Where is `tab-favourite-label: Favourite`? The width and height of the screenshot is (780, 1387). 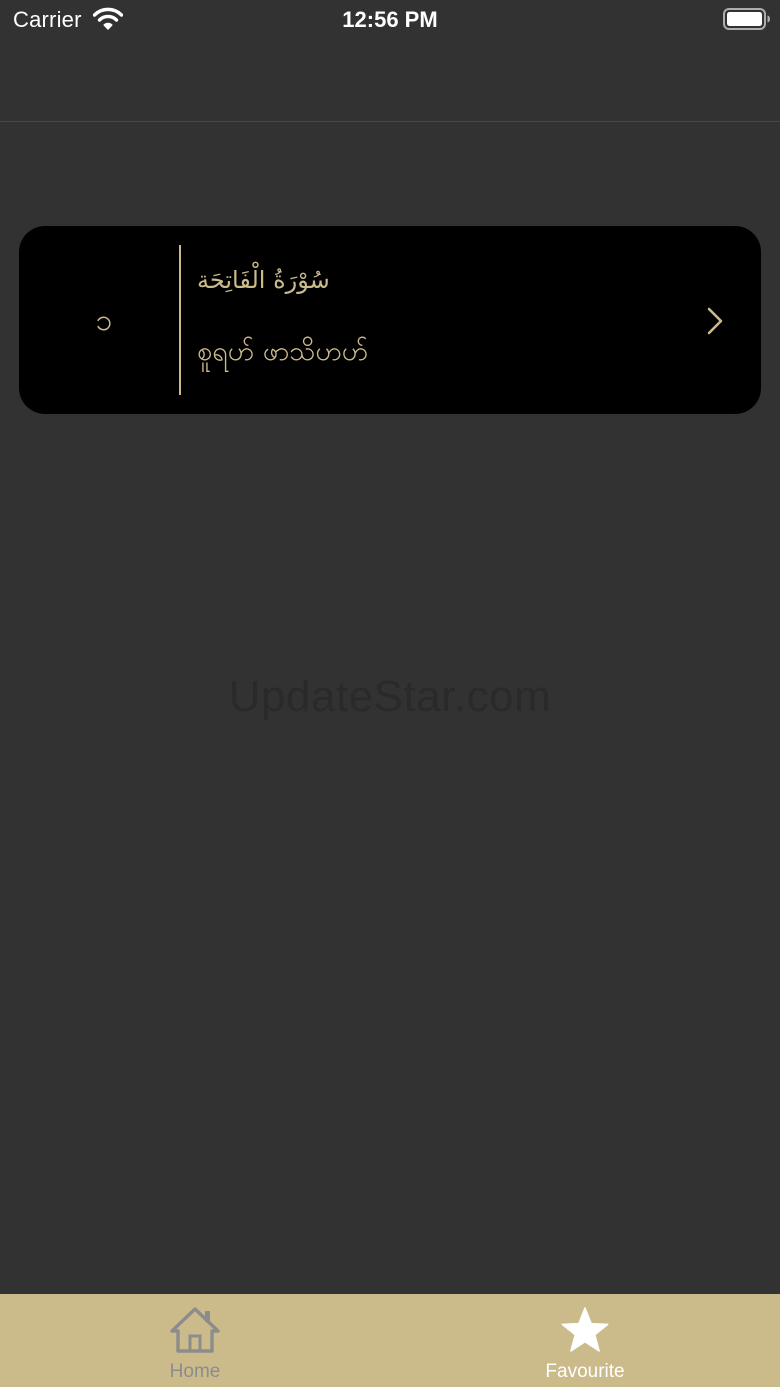 tab-favourite-label: Favourite is located at coordinates (585, 1371).